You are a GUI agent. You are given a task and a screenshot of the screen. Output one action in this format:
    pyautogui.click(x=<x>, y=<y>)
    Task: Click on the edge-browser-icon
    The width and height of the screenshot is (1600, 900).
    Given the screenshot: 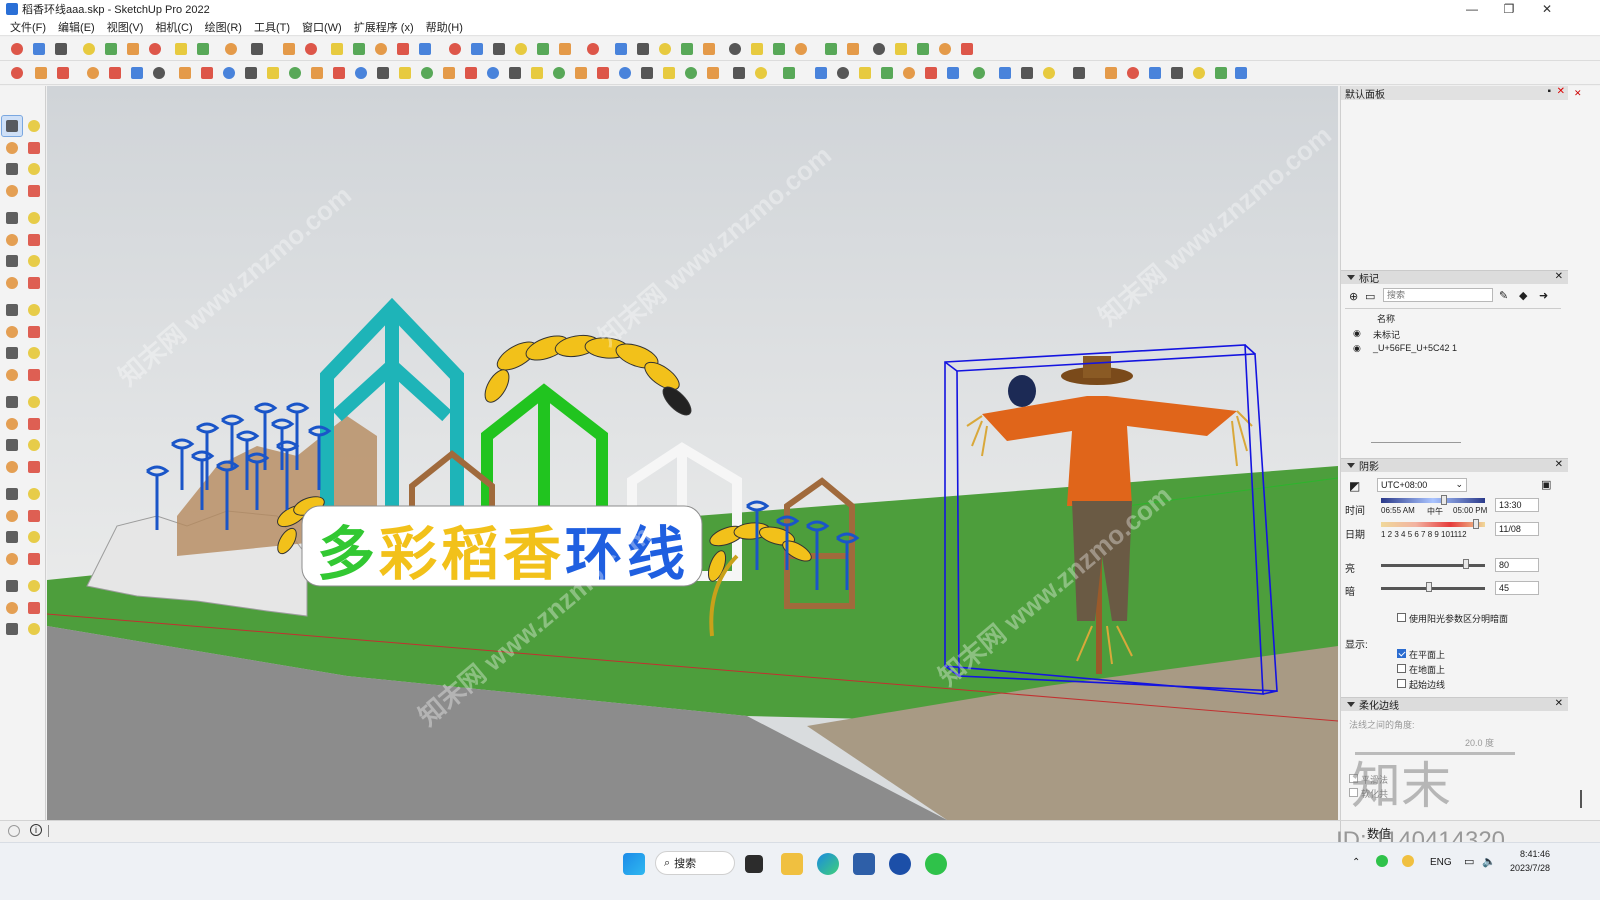 What is the action you would take?
    pyautogui.click(x=828, y=864)
    